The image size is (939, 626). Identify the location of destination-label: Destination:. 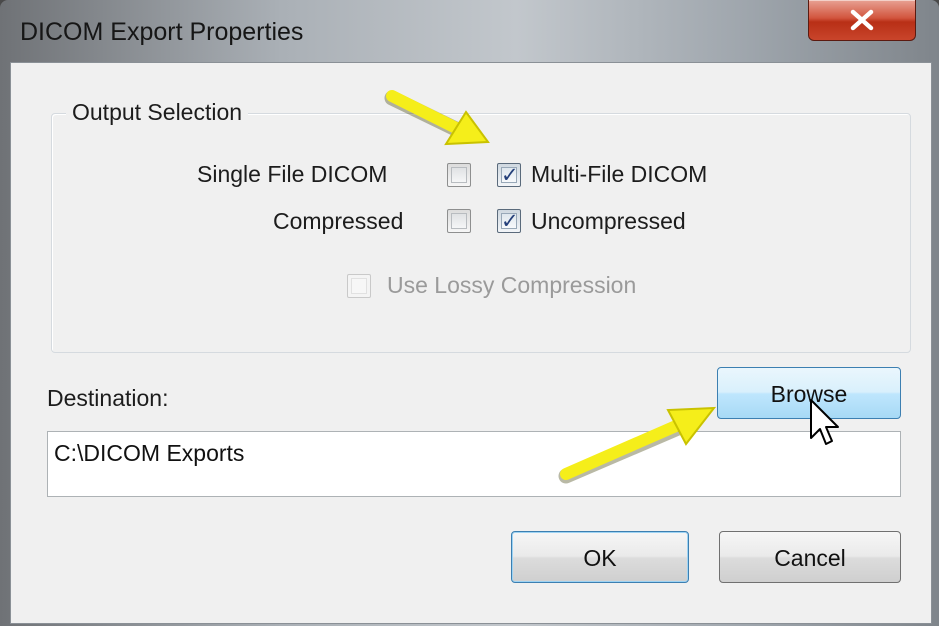
(108, 398).